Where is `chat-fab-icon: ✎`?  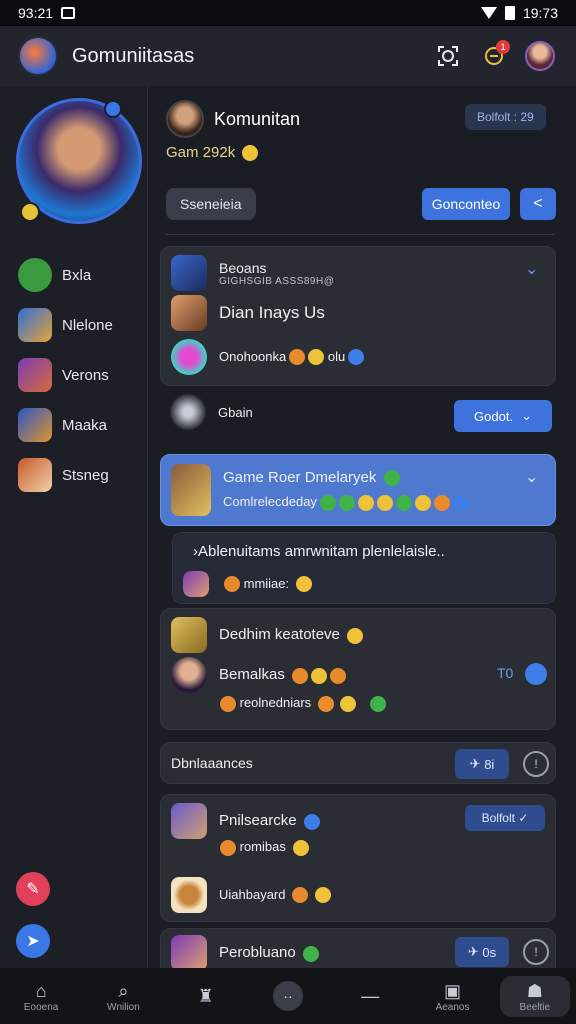 chat-fab-icon: ✎ is located at coordinates (33, 889).